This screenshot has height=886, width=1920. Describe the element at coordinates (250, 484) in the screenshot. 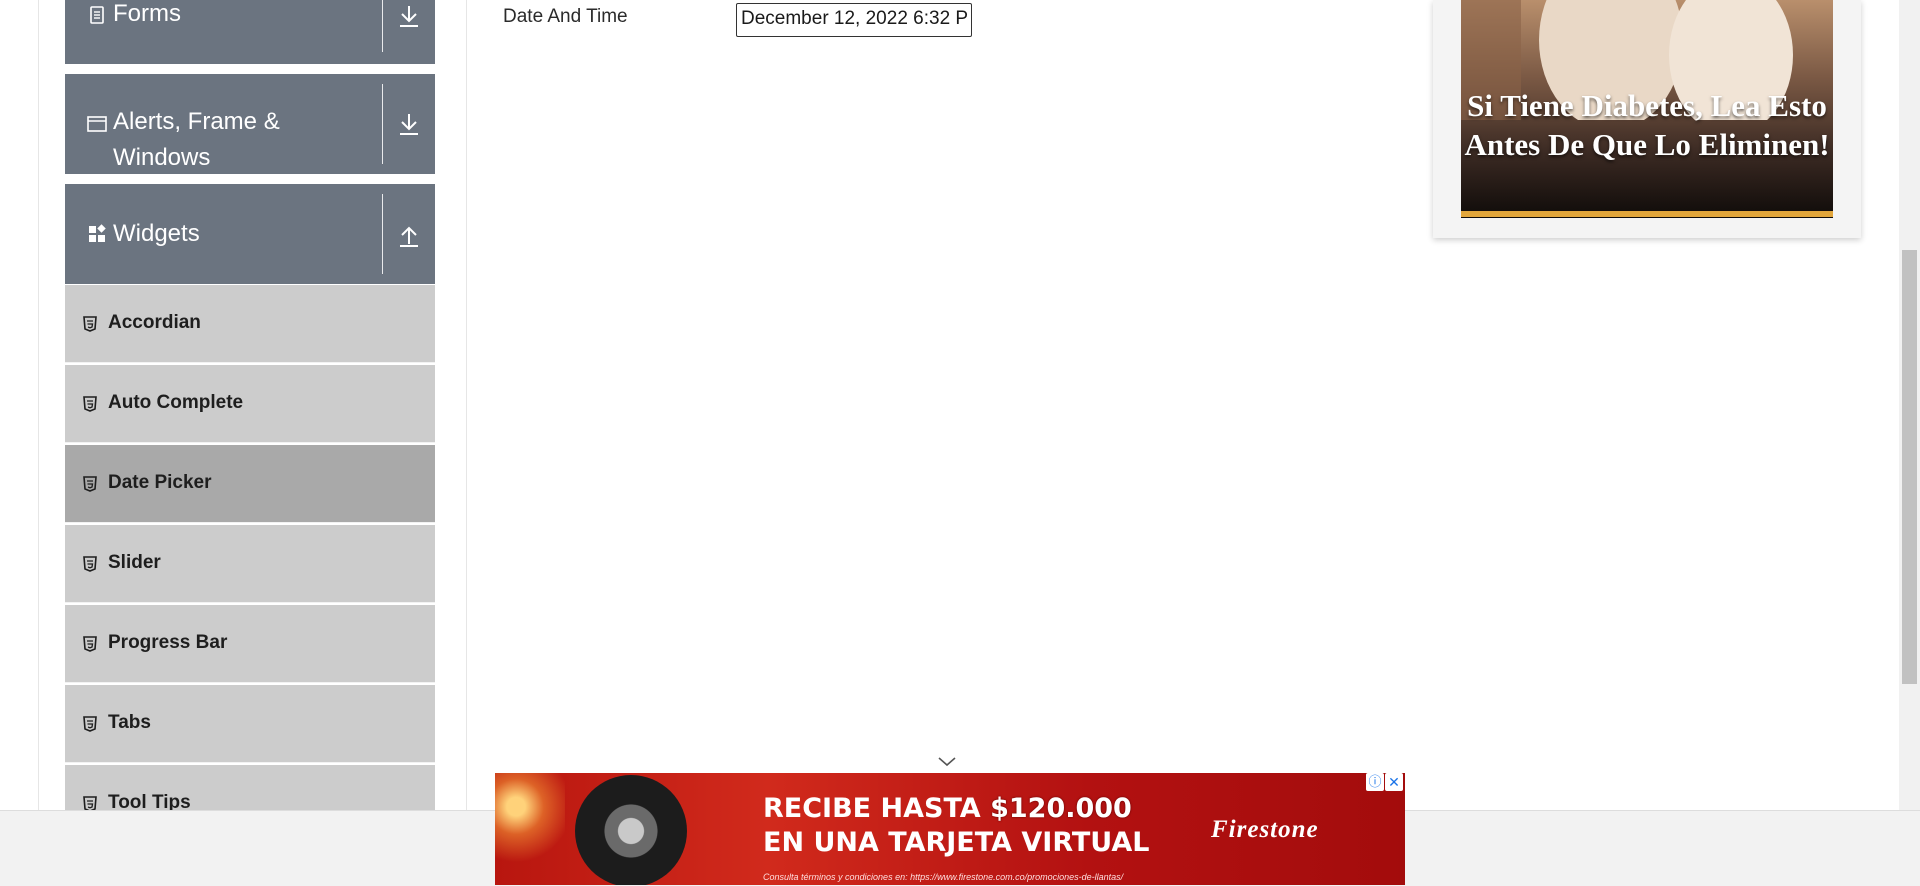

I see `menu-item-date-picker: Date Picker` at that location.